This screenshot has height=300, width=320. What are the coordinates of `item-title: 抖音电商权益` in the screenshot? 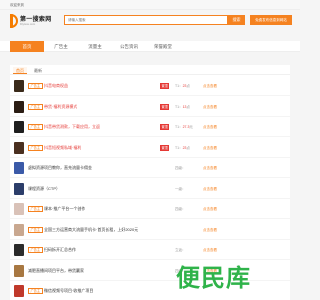 It's located at (56, 86).